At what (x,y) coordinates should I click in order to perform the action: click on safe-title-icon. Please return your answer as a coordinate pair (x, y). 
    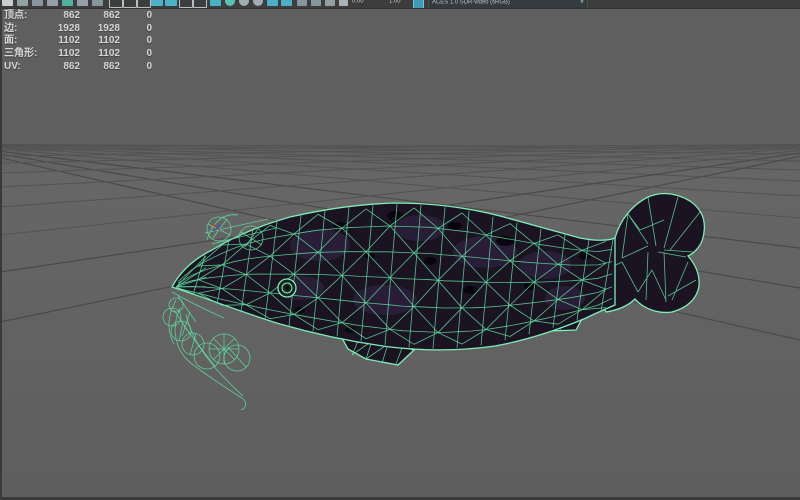
    Looking at the image, I should click on (186, 4).